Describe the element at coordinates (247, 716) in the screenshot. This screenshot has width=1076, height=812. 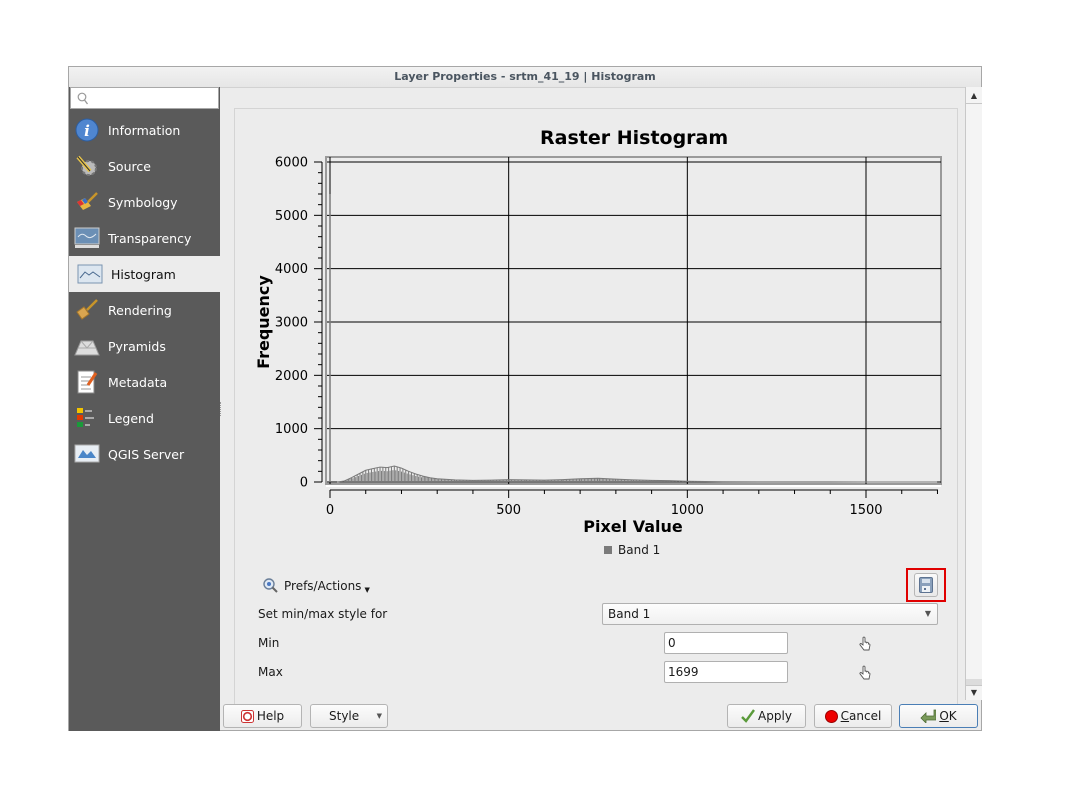
I see `help-icon` at that location.